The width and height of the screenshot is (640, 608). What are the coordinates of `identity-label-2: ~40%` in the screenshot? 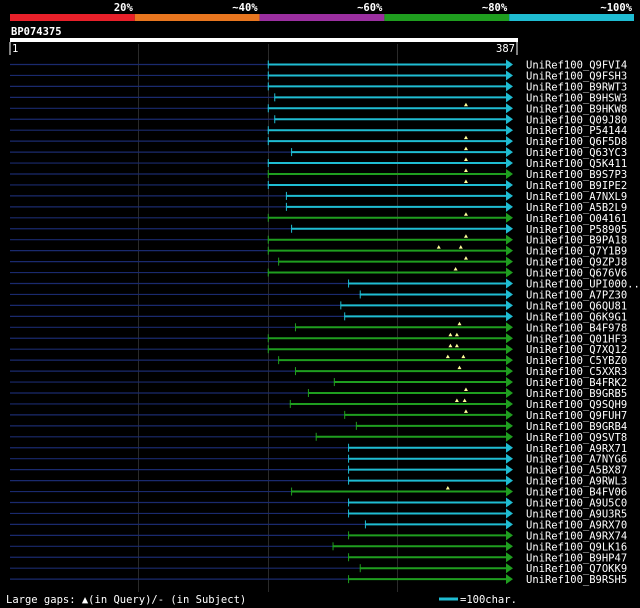 It's located at (245, 8).